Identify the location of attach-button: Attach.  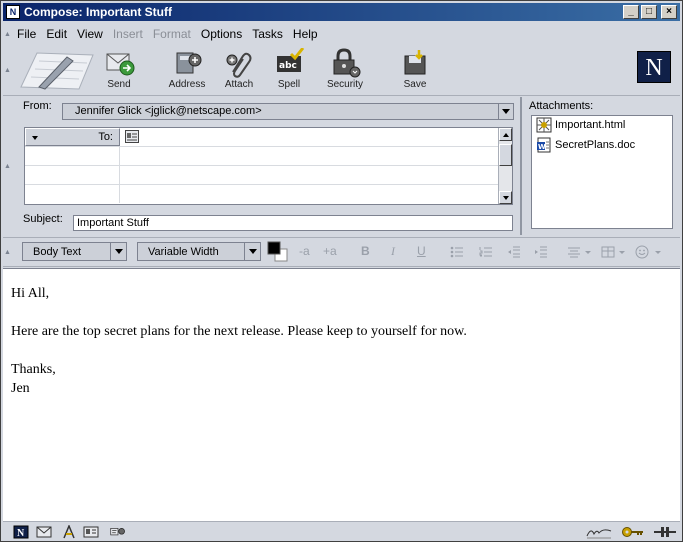
(239, 71).